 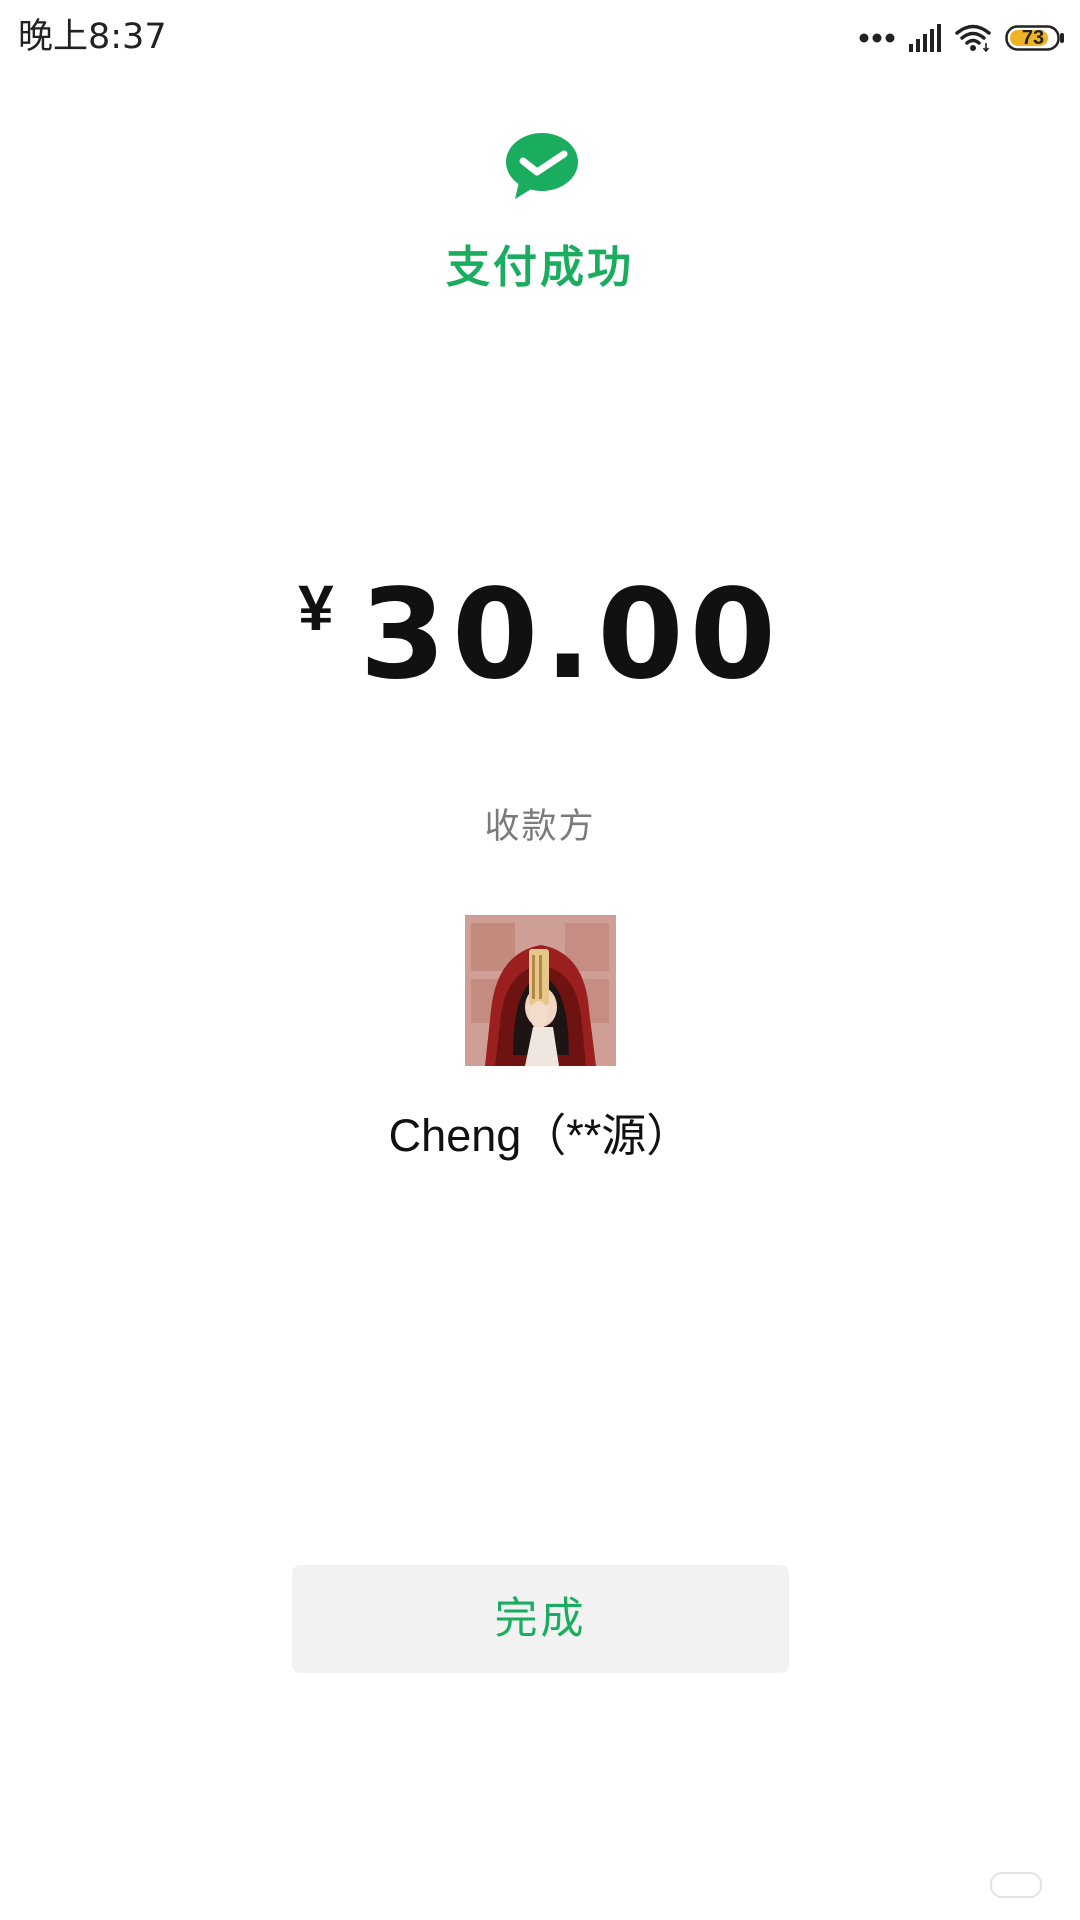 I want to click on dots-icon, so click(x=877, y=38).